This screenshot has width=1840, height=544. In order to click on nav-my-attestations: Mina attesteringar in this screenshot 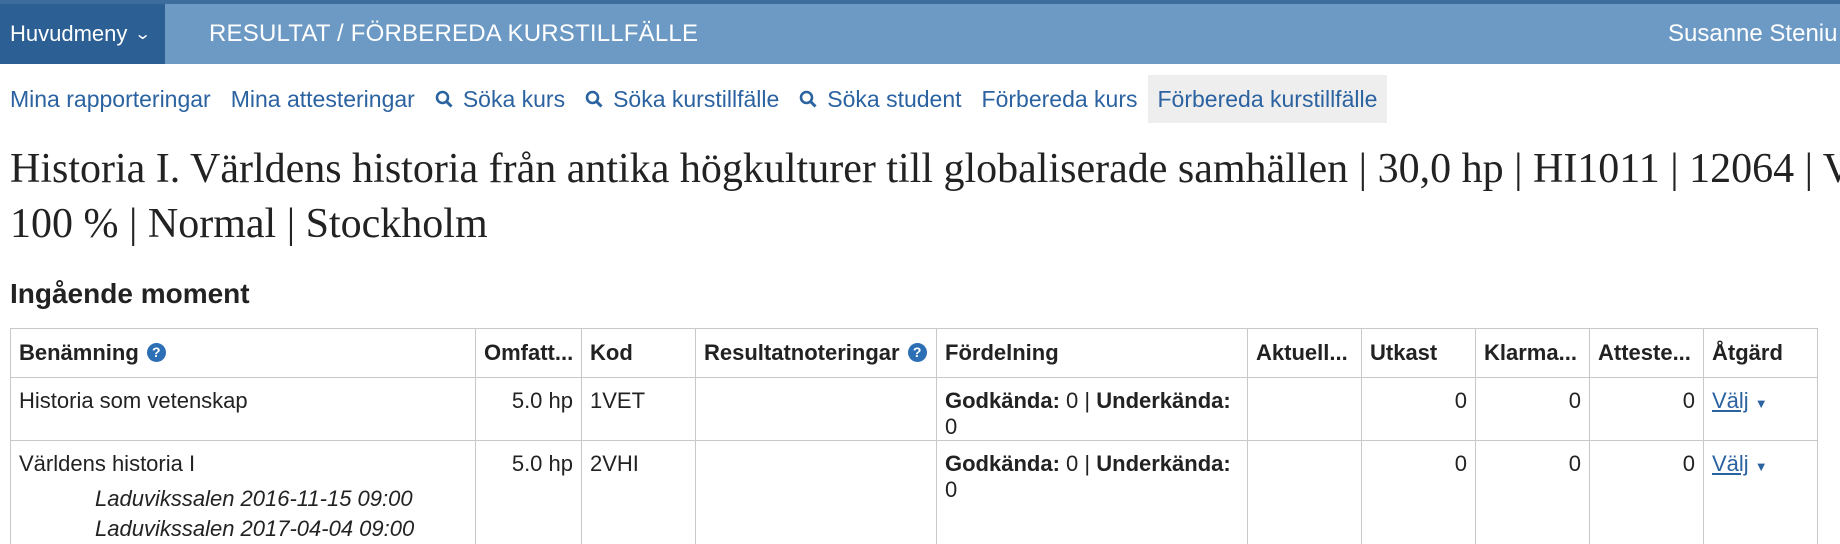, I will do `click(323, 99)`.